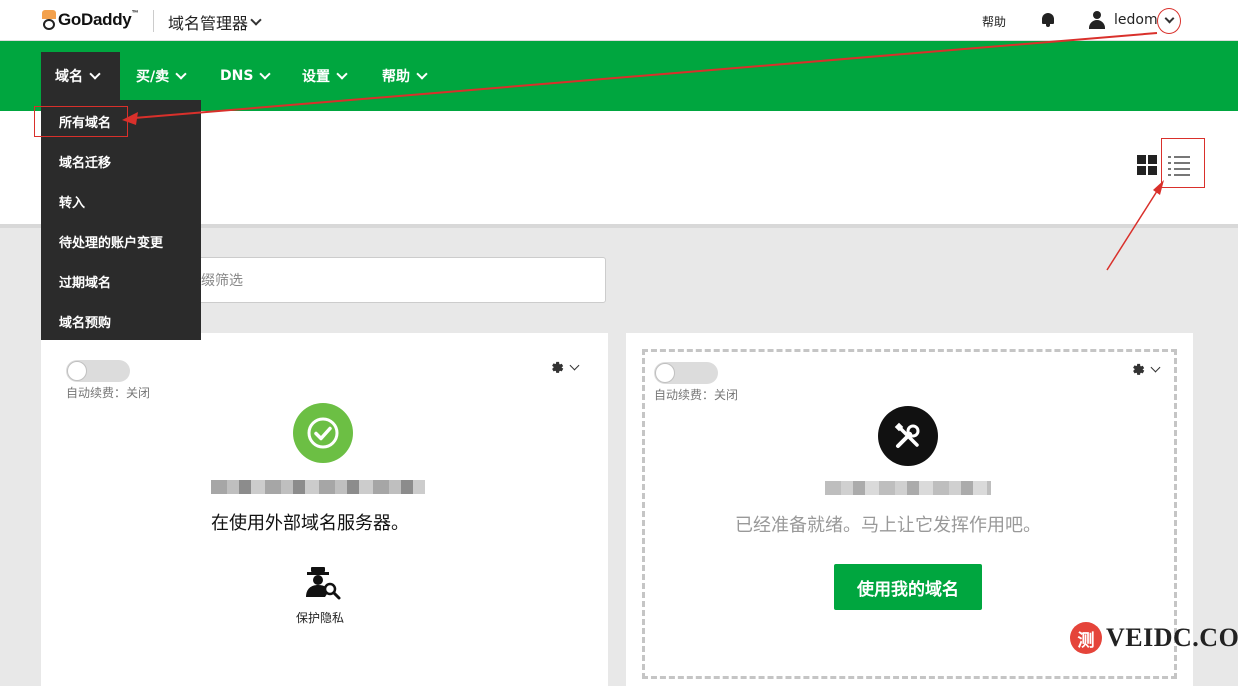 Image resolution: width=1238 pixels, height=686 pixels. Describe the element at coordinates (69, 77) in the screenshot. I see `nav-domains-label: 域名` at that location.